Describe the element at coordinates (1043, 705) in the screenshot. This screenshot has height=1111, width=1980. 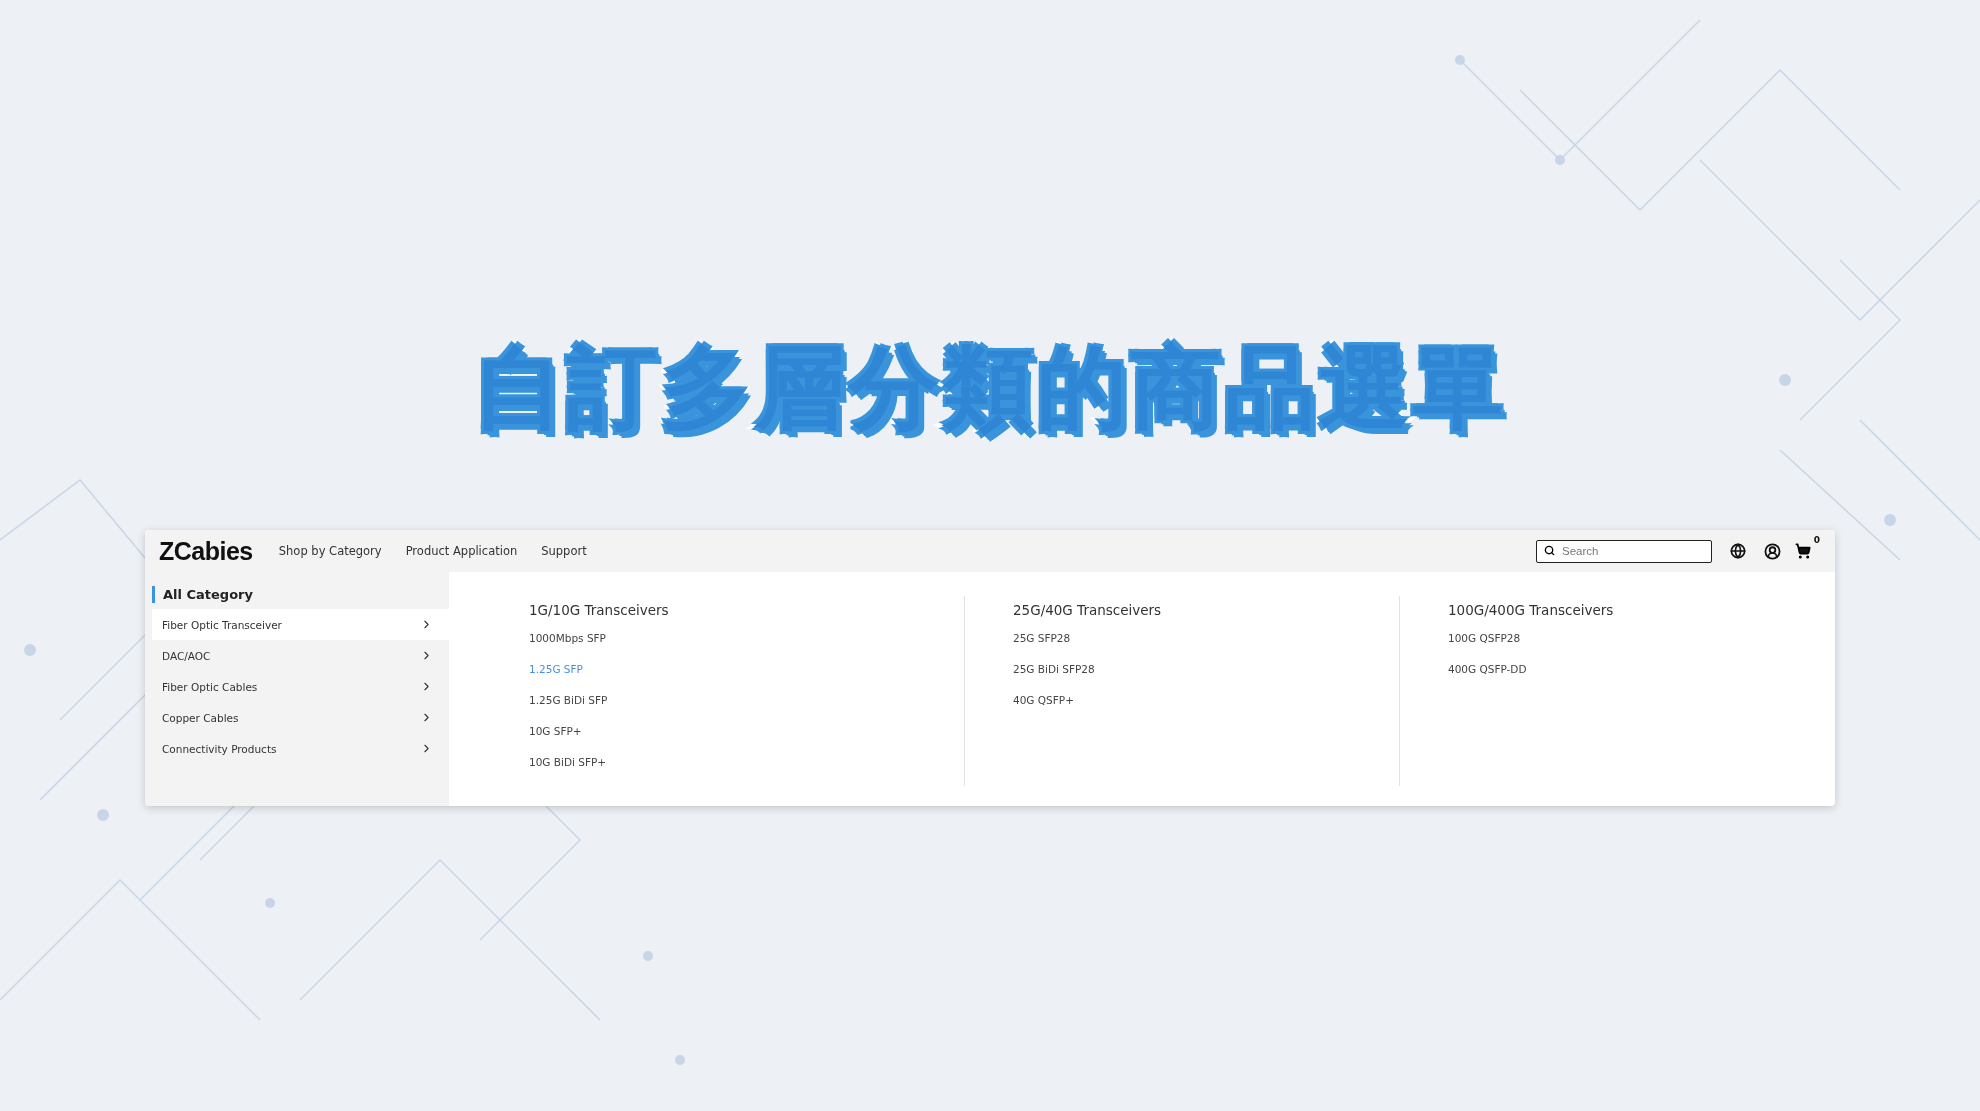
I see `product-link: 40G QSFP+` at that location.